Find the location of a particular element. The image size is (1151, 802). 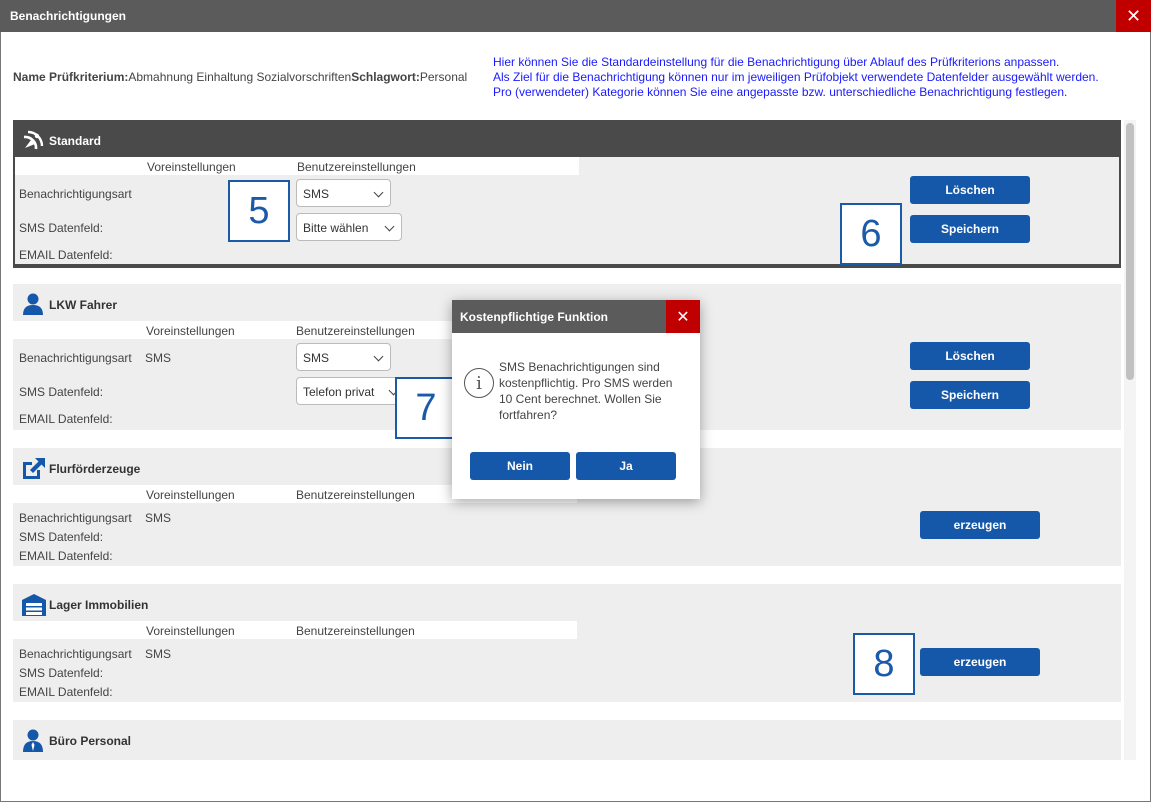

info-icon: i is located at coordinates (479, 383).